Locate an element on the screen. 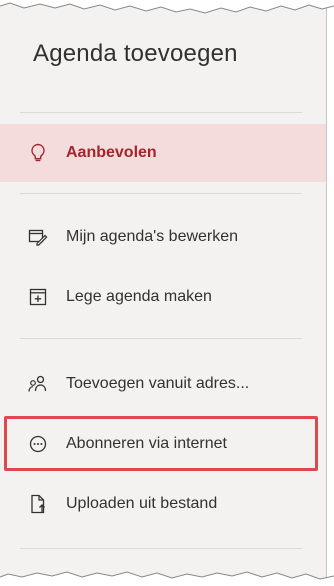 The height and width of the screenshot is (586, 334). menu-item-upload-from-file: Uploaden uit bestand is located at coordinates (163, 504).